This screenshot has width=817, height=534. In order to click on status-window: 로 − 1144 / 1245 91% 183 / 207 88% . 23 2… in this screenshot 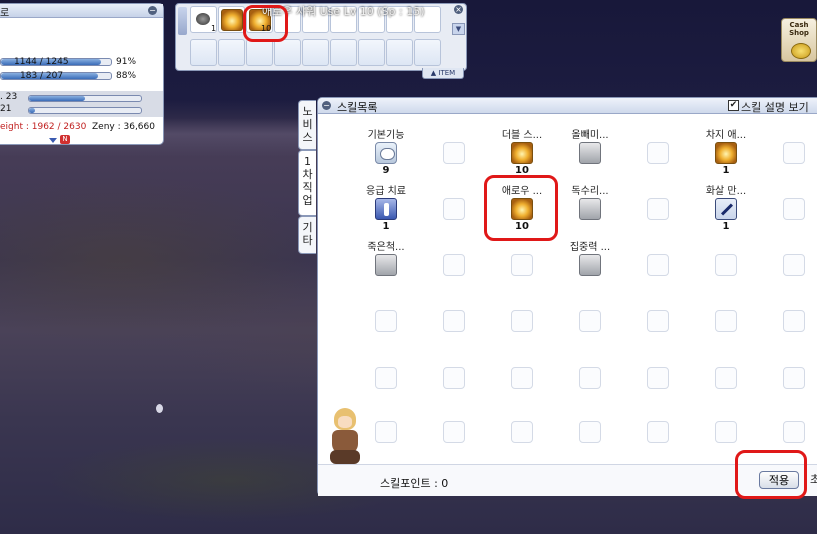, I will do `click(82, 74)`.